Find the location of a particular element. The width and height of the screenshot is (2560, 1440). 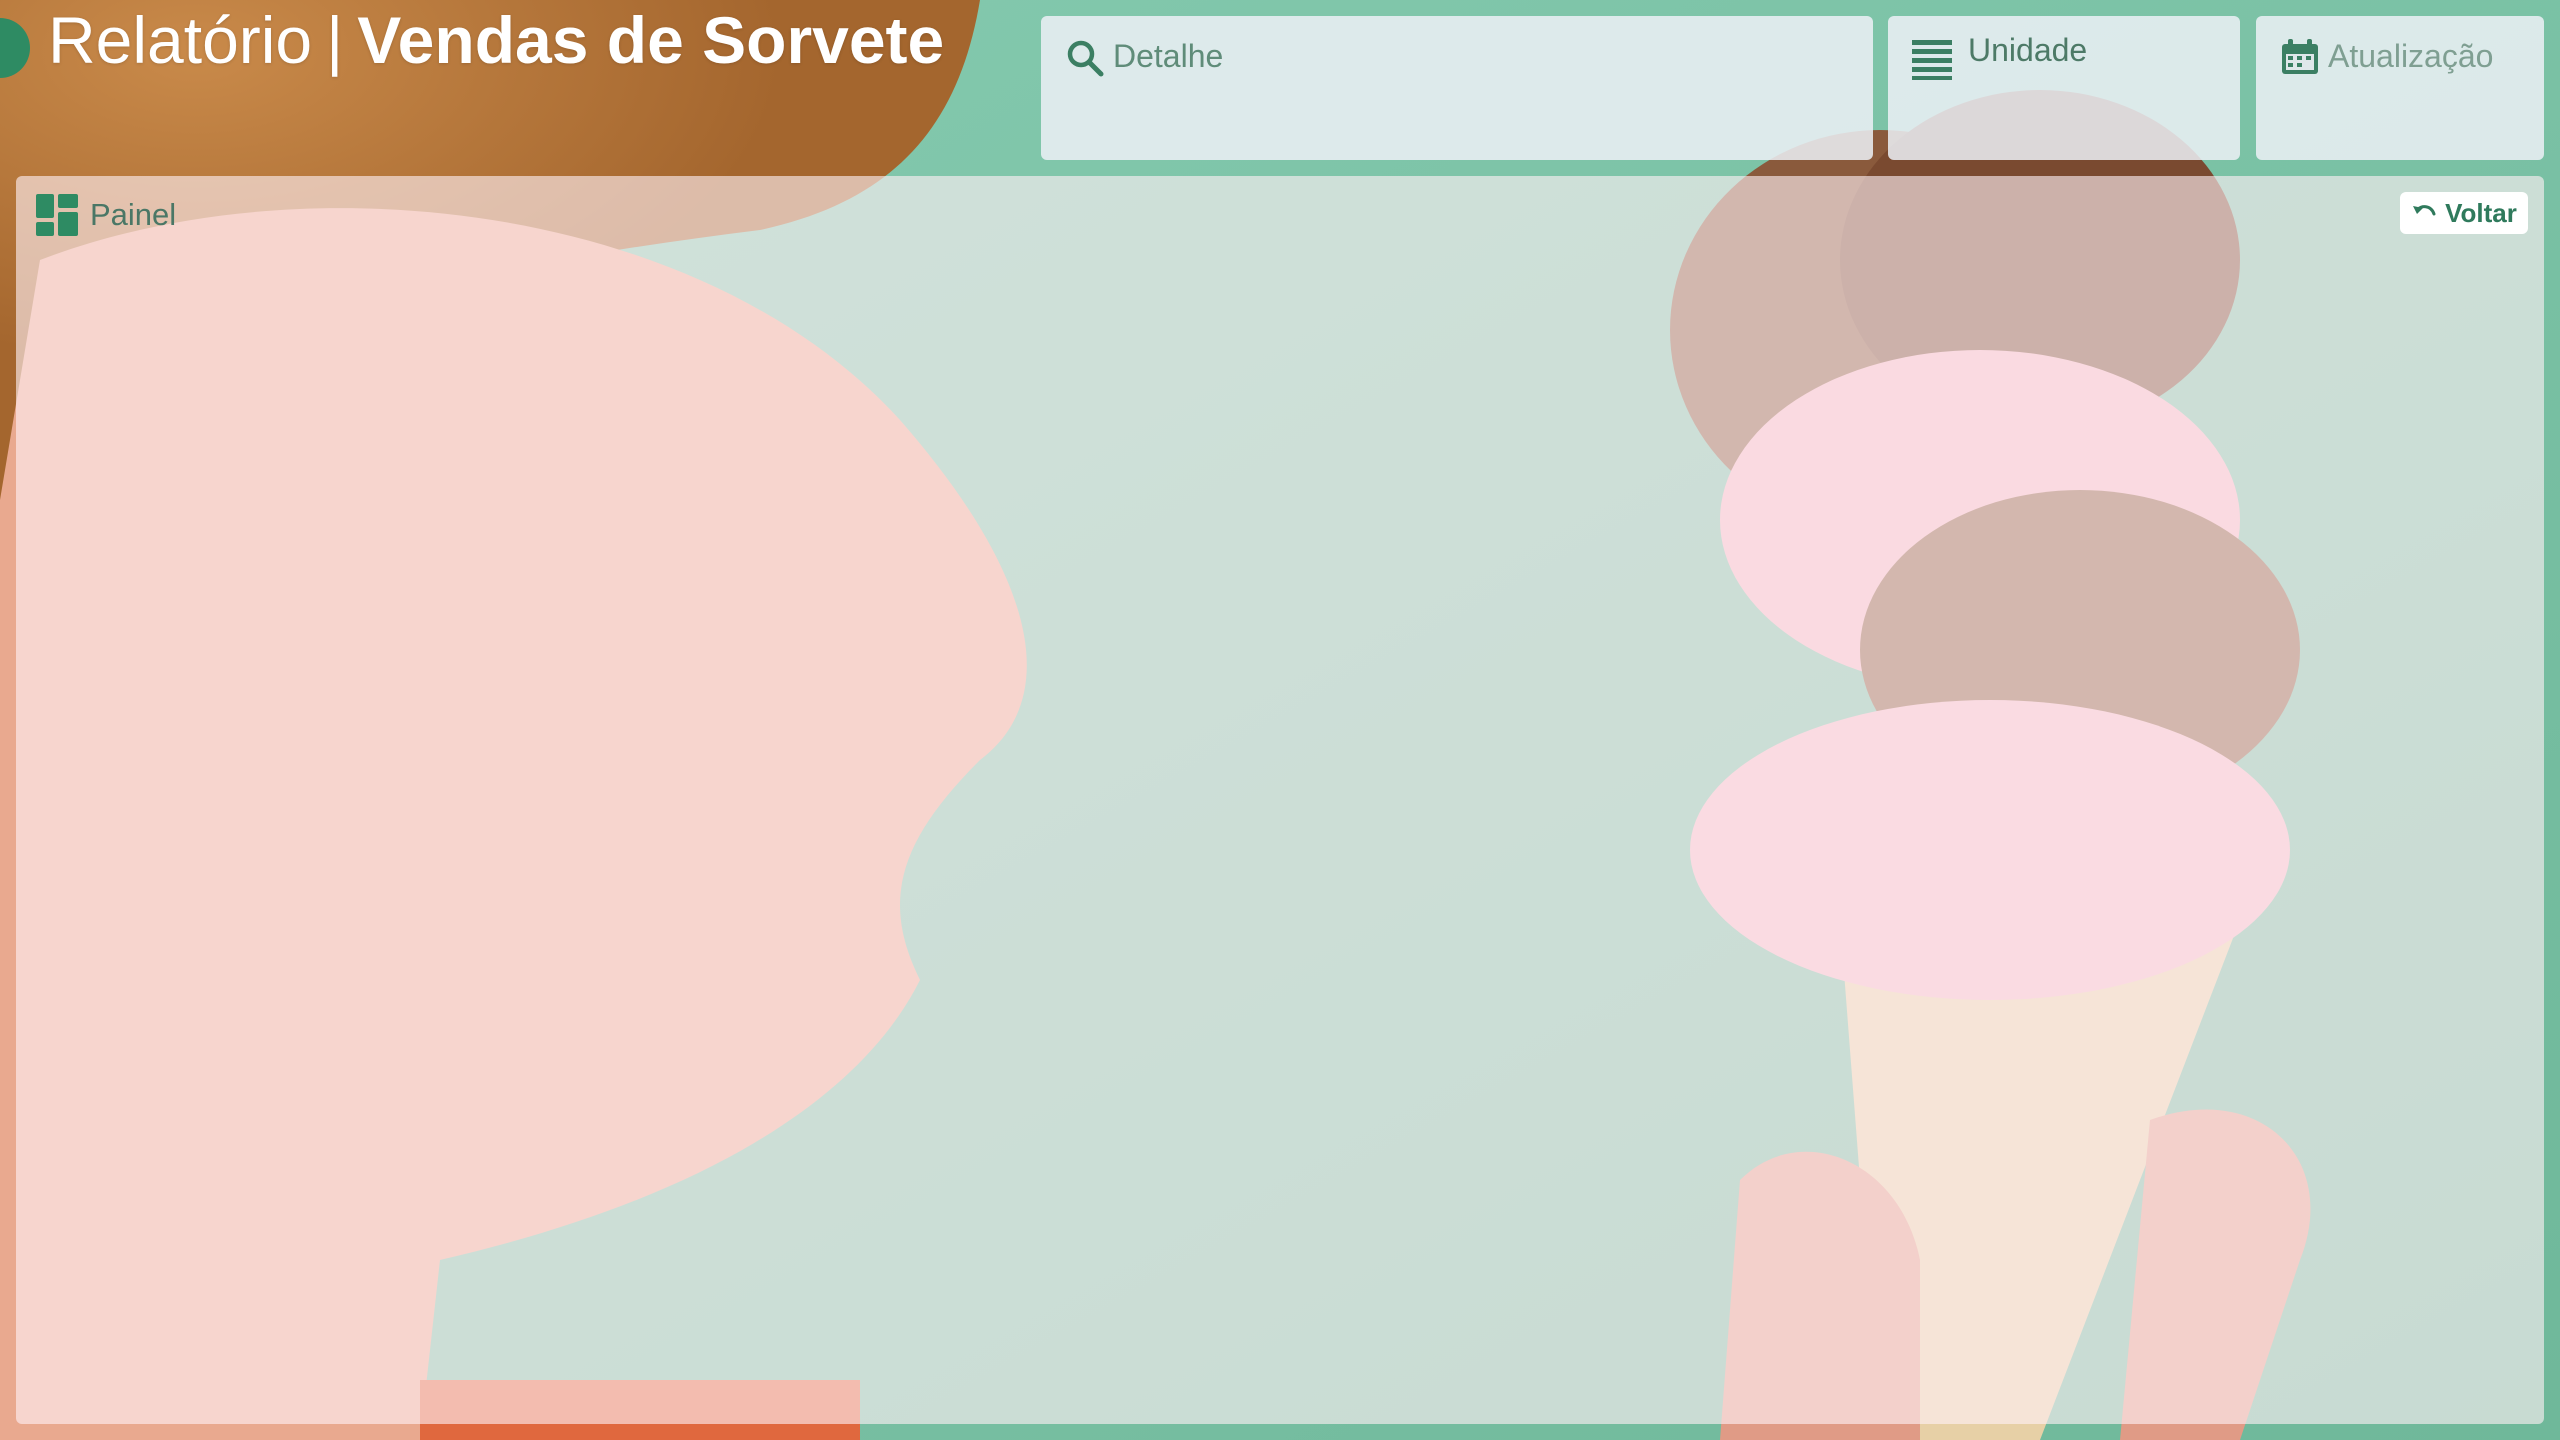

panel-header: Painel is located at coordinates (106, 215).